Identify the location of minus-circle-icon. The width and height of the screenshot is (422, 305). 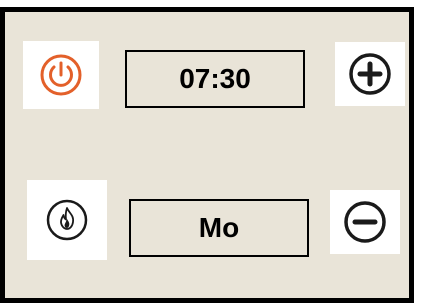
(365, 222).